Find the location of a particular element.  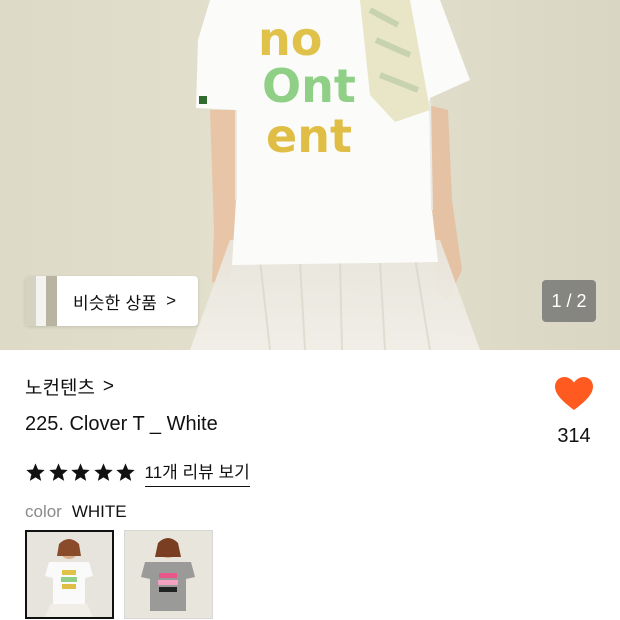

image-pager: 1 / 2 is located at coordinates (569, 301).